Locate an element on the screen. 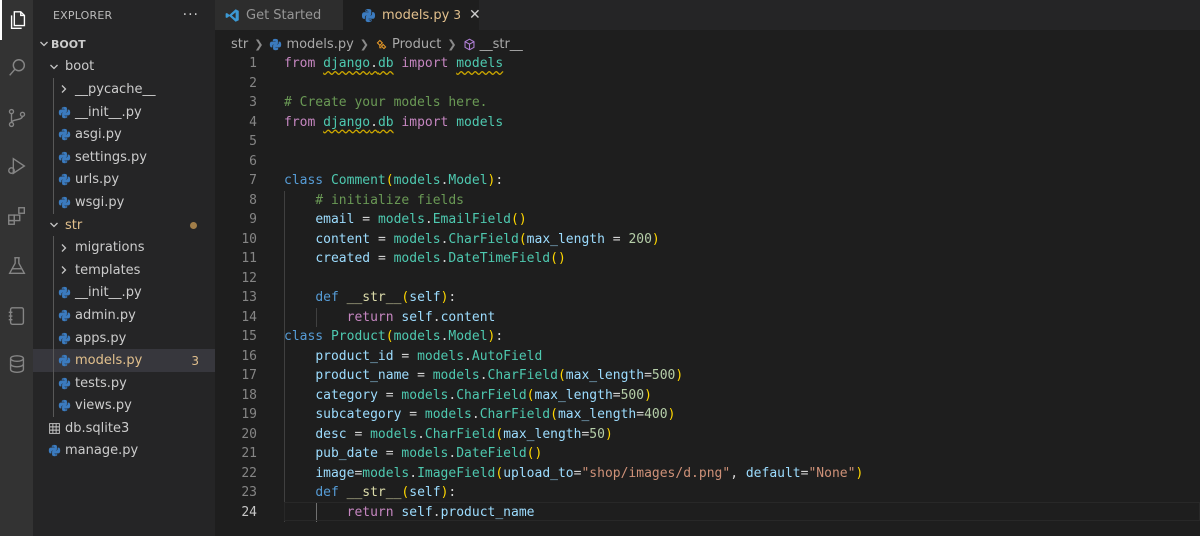  code-line: 23 def __str__(self): is located at coordinates (707, 493).